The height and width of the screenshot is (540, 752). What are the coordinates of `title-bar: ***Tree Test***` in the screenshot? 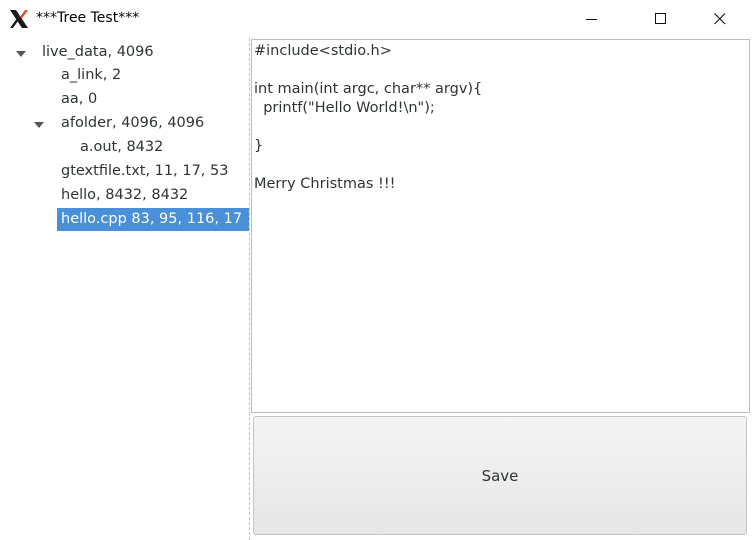 It's located at (376, 19).